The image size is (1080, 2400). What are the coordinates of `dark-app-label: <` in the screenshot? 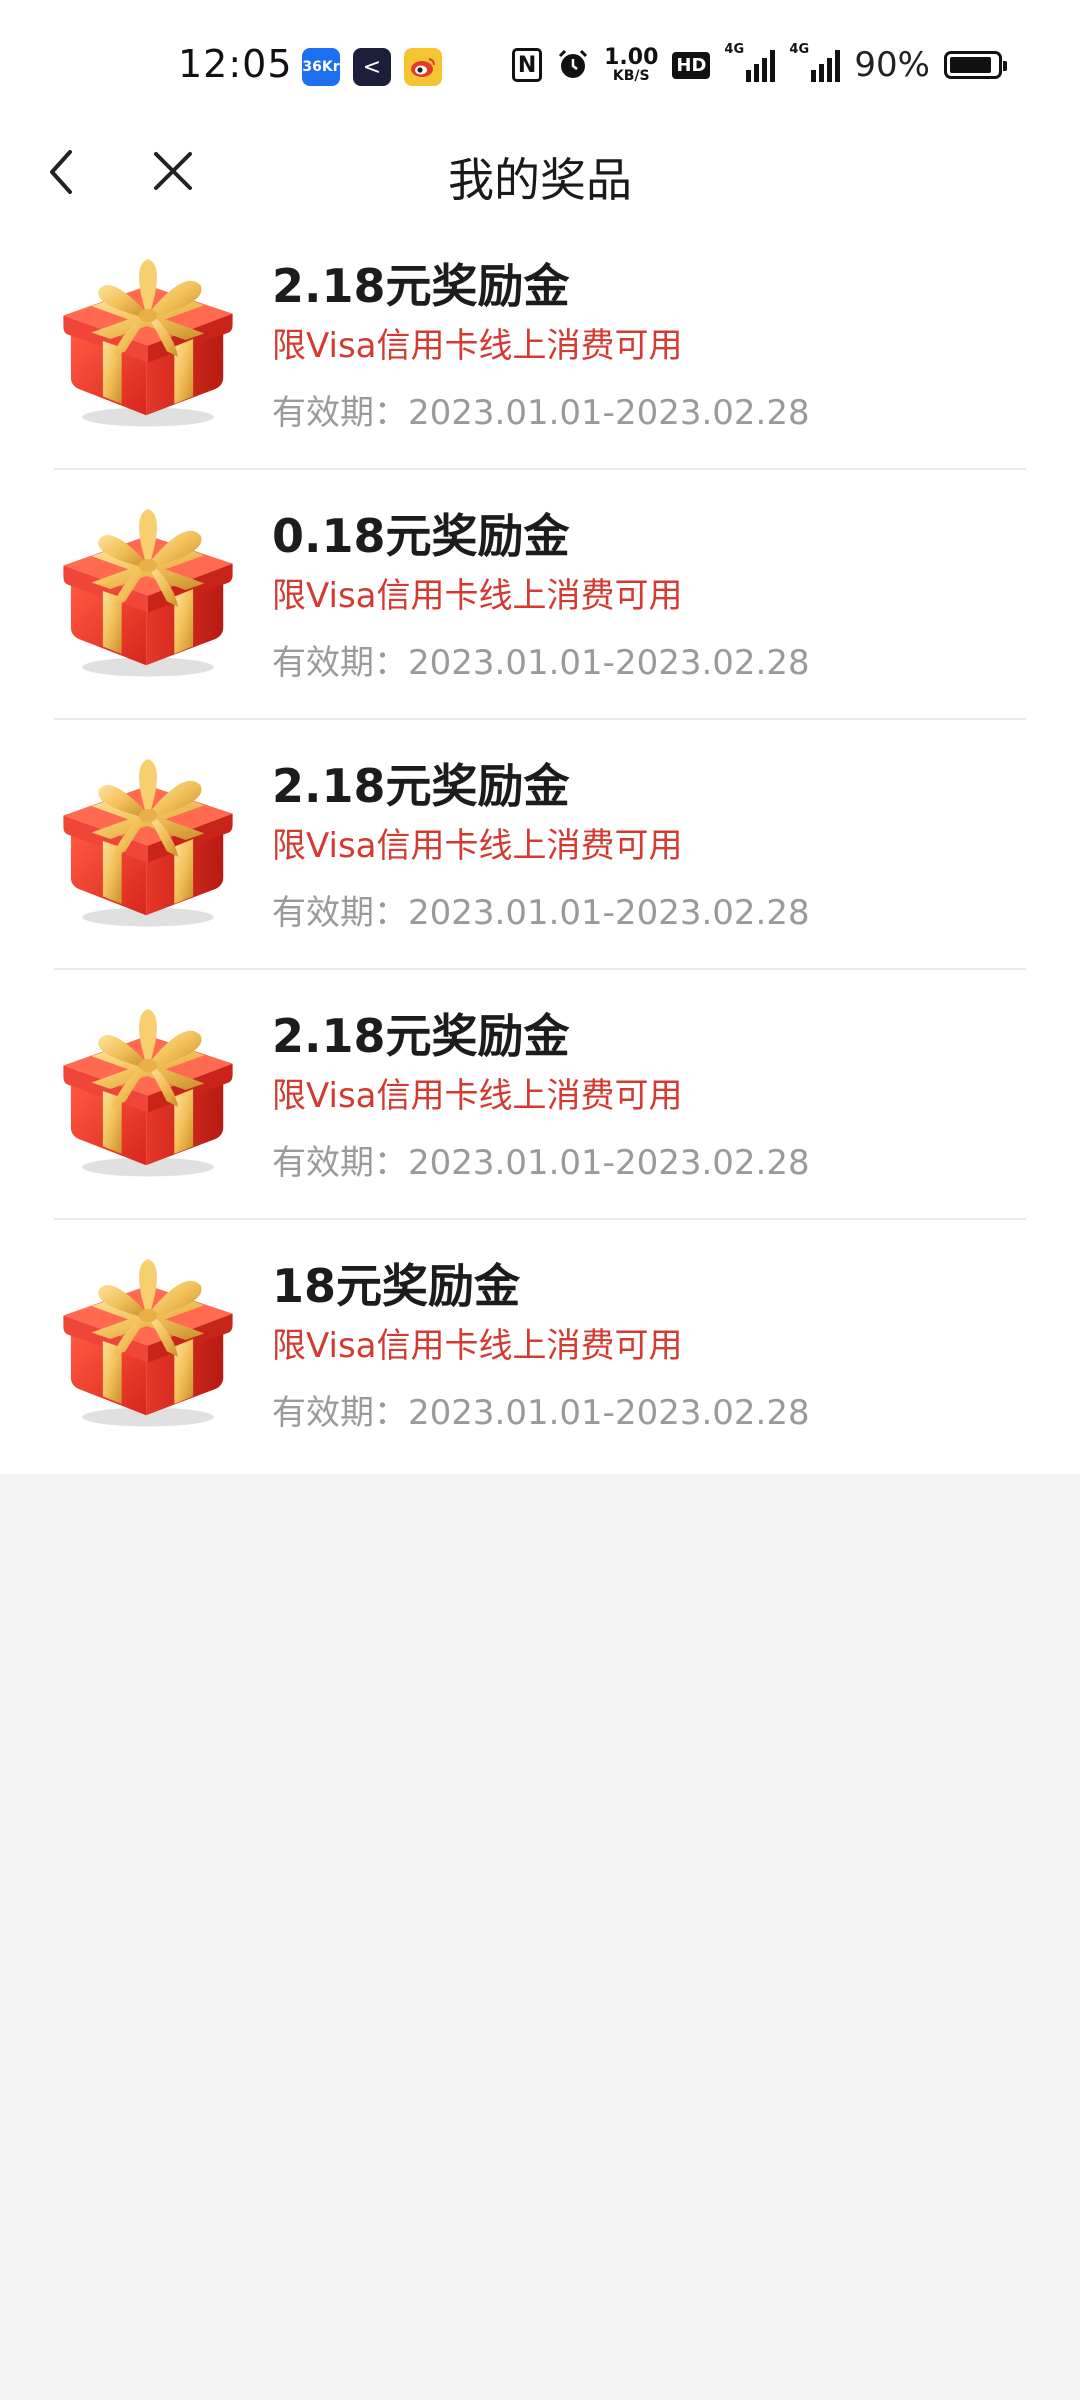 It's located at (372, 67).